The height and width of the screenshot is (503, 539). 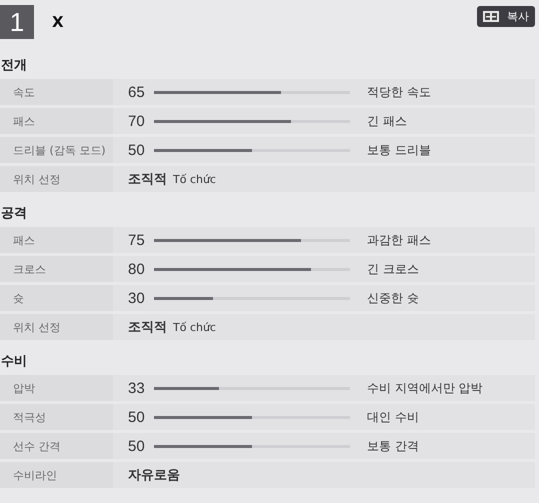 I want to click on setting-reading: 75, so click(x=137, y=240).